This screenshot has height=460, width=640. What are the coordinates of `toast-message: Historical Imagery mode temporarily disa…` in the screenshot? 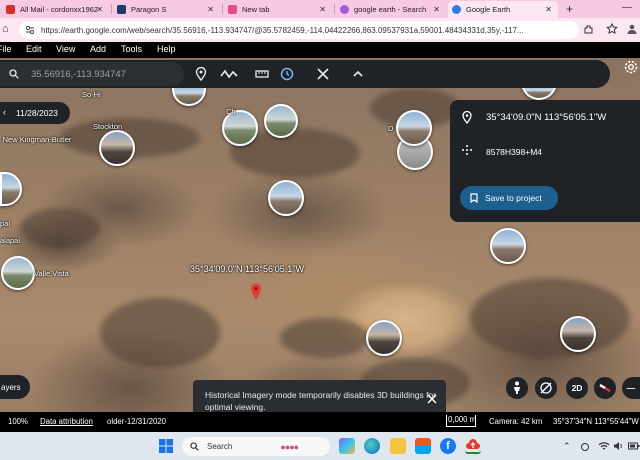 It's located at (321, 401).